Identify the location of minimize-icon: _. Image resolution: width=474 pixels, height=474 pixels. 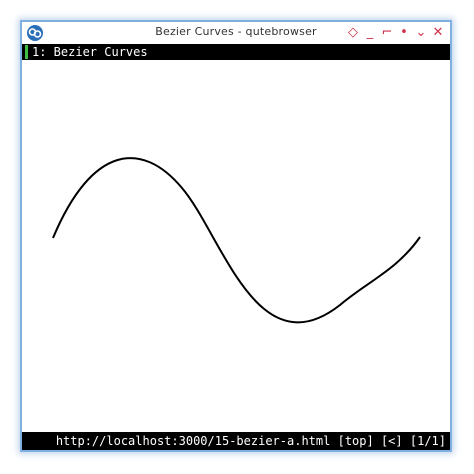
(370, 33).